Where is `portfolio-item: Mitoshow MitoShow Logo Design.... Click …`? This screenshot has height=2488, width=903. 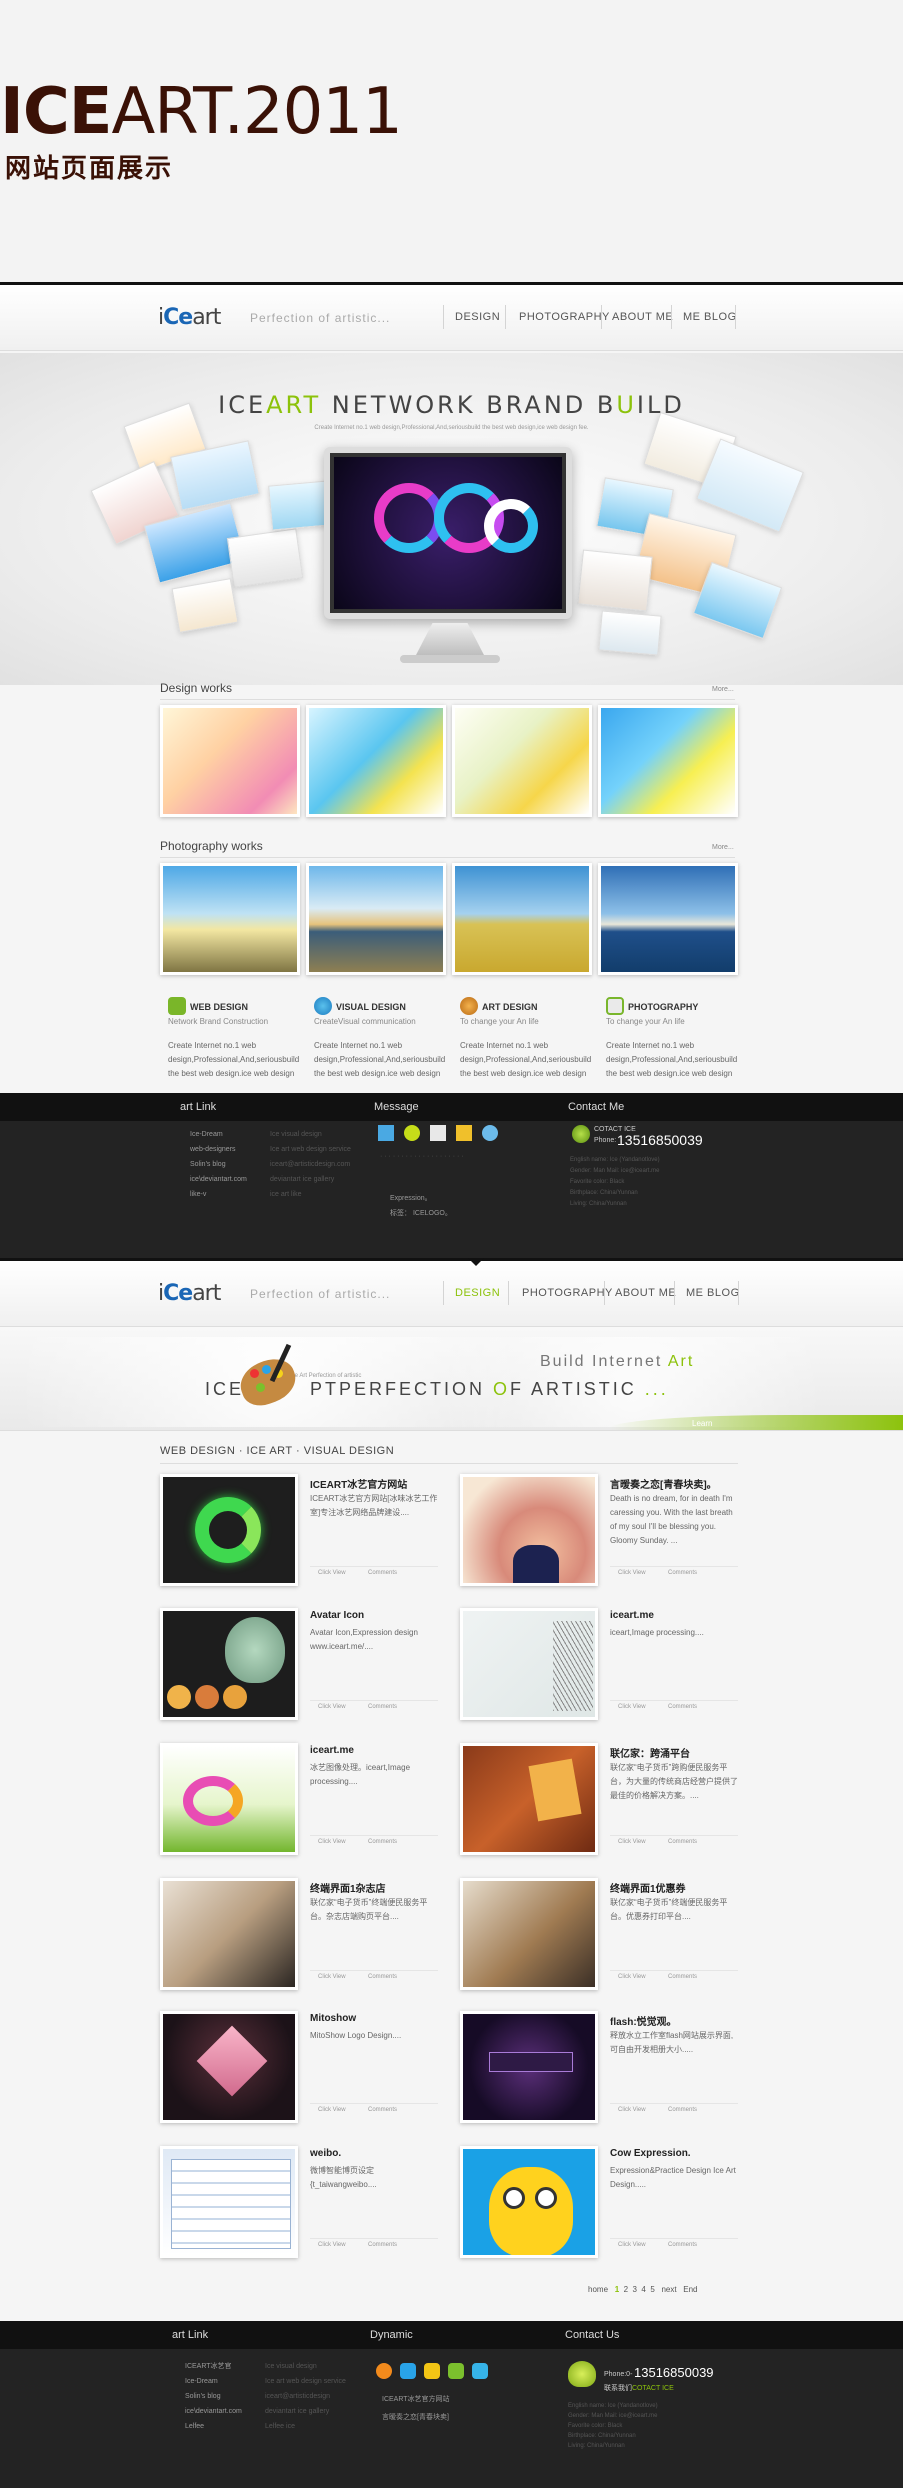 portfolio-item: Mitoshow MitoShow Logo Design.... Click … is located at coordinates (300, 2069).